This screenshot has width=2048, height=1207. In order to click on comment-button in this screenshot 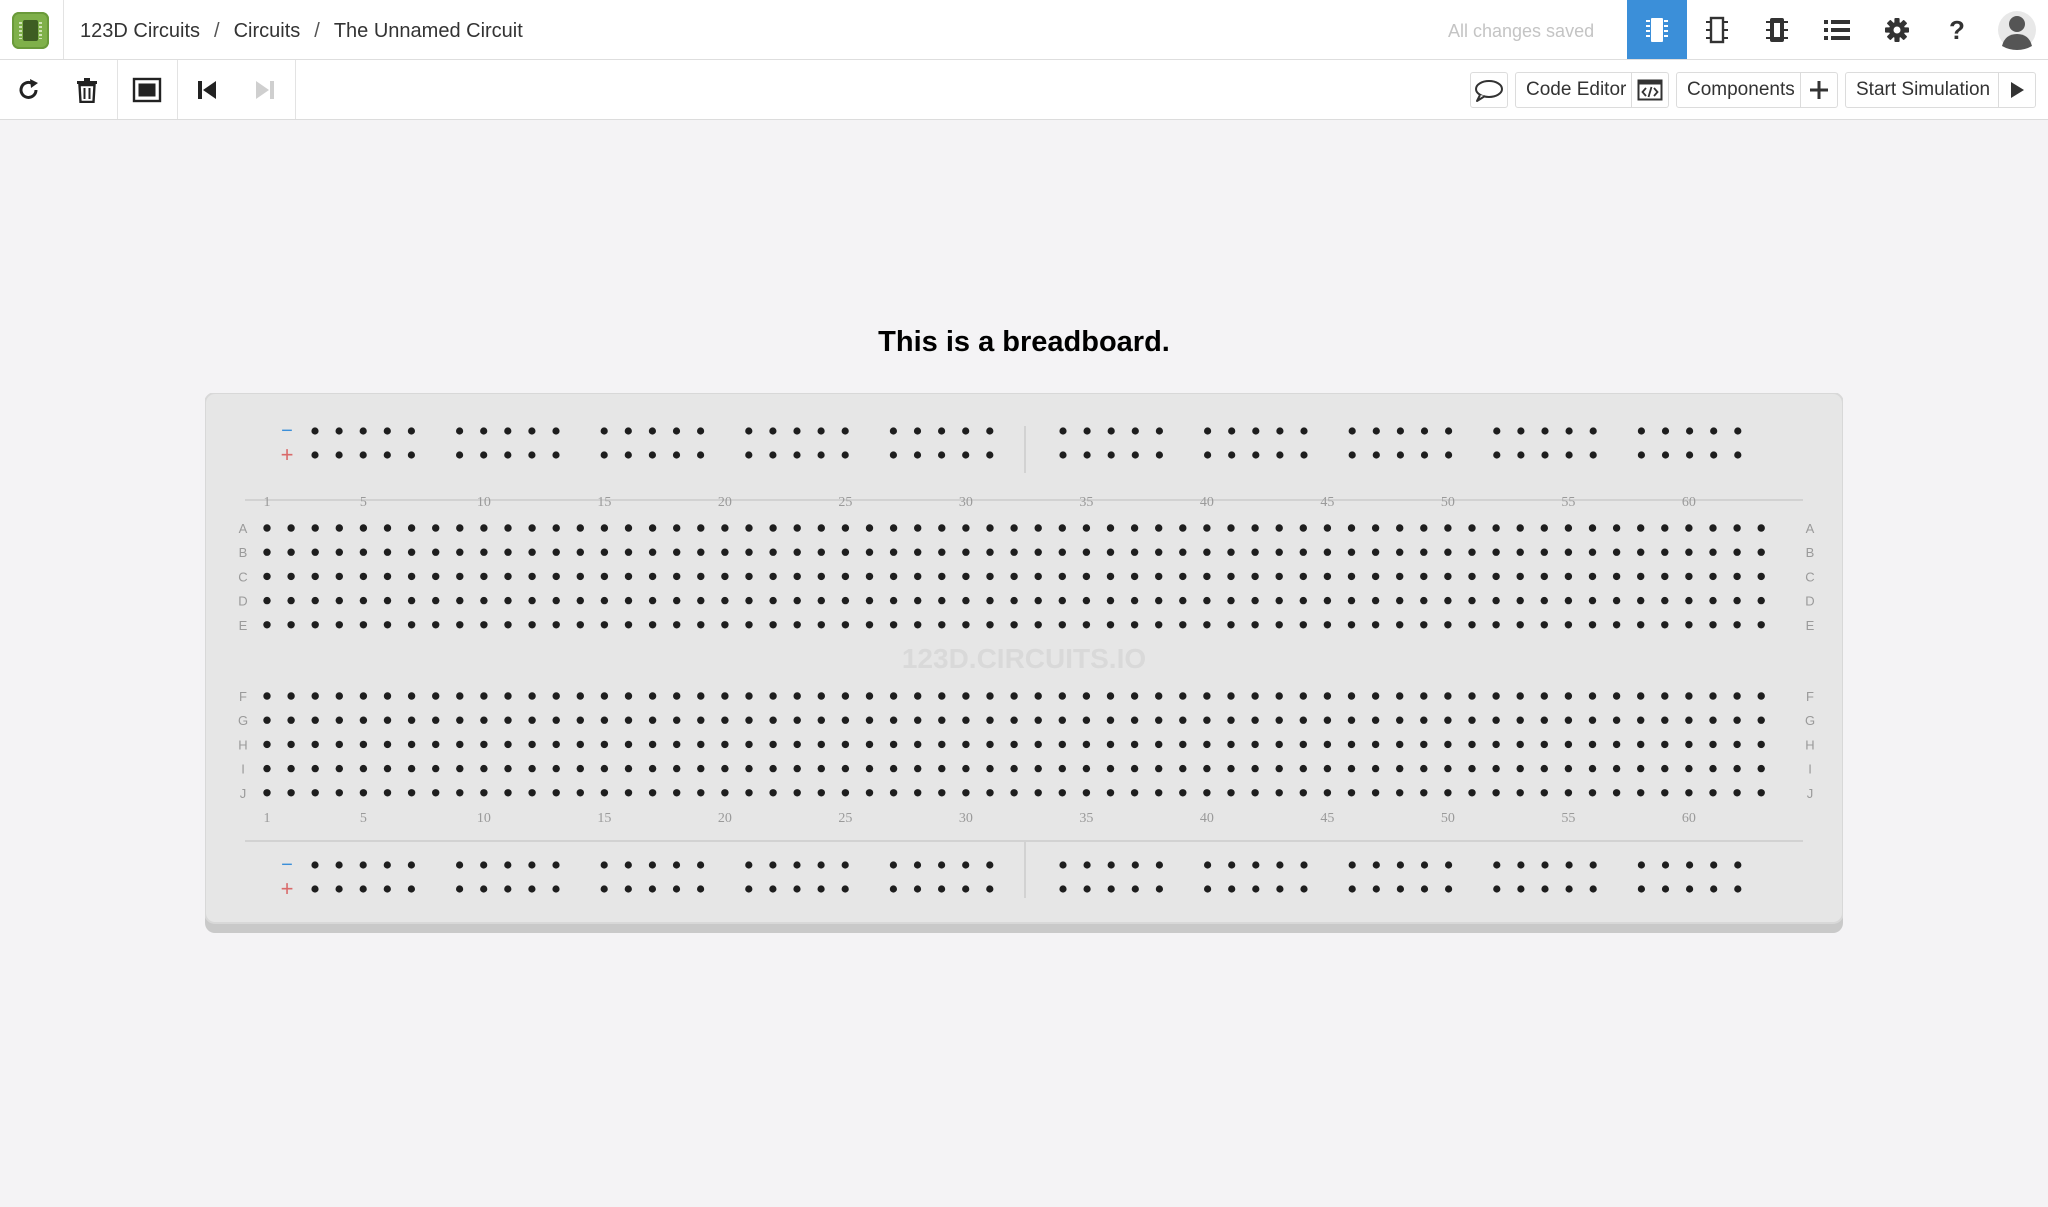, I will do `click(1489, 90)`.